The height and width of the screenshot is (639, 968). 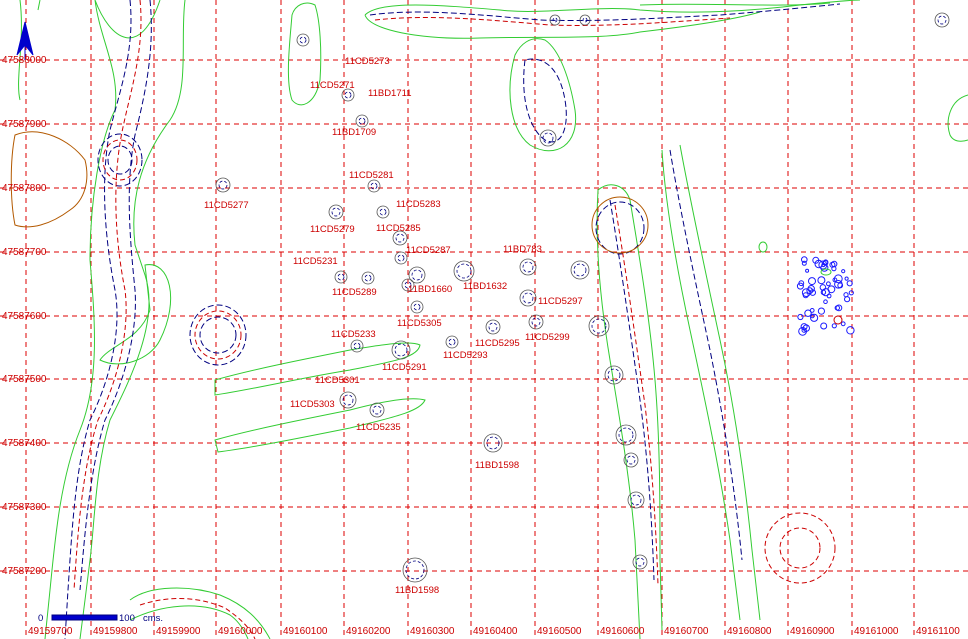 I want to click on feature-label: 11CD5271, so click(x=332, y=85).